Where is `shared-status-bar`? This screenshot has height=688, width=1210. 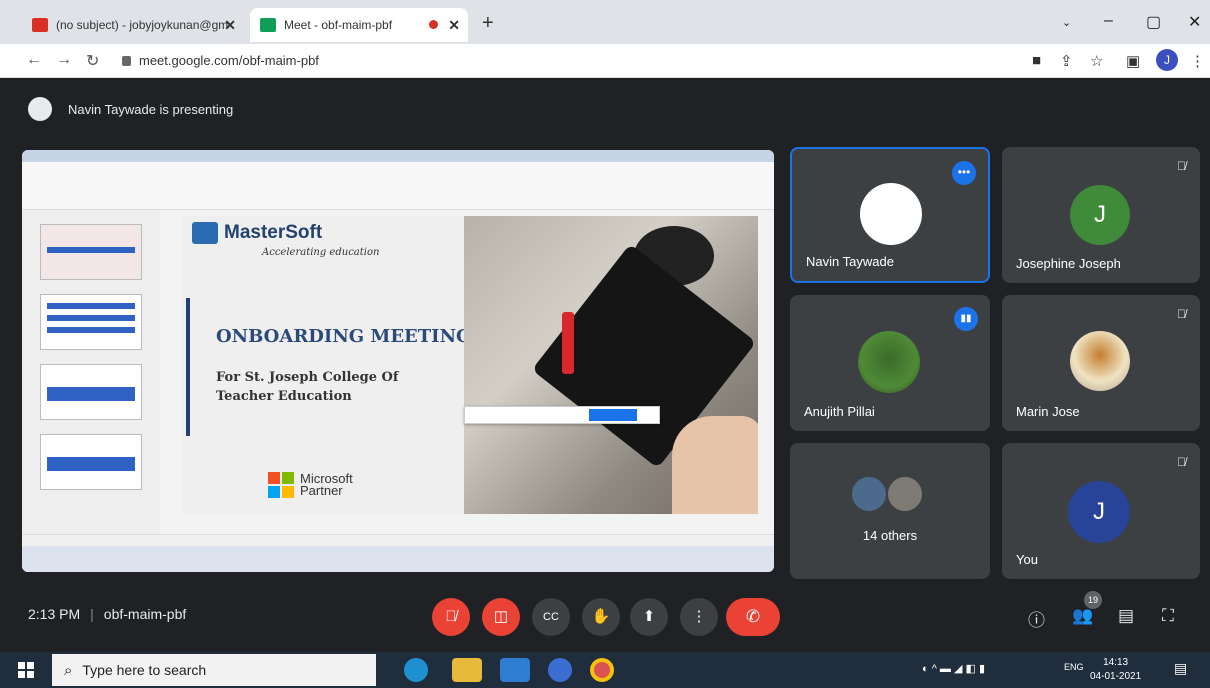 shared-status-bar is located at coordinates (398, 540).